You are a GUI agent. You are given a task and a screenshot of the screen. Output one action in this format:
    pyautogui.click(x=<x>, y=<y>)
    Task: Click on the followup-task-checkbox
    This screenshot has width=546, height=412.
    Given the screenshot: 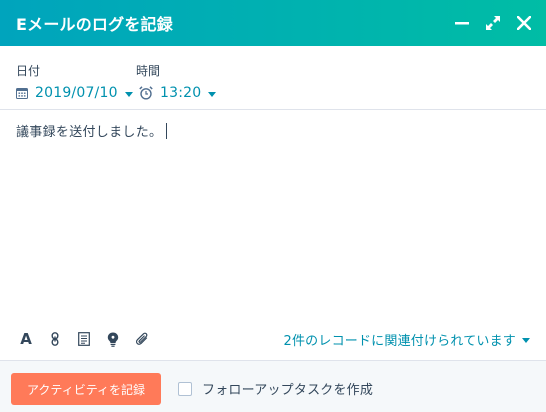 What is the action you would take?
    pyautogui.click(x=185, y=388)
    